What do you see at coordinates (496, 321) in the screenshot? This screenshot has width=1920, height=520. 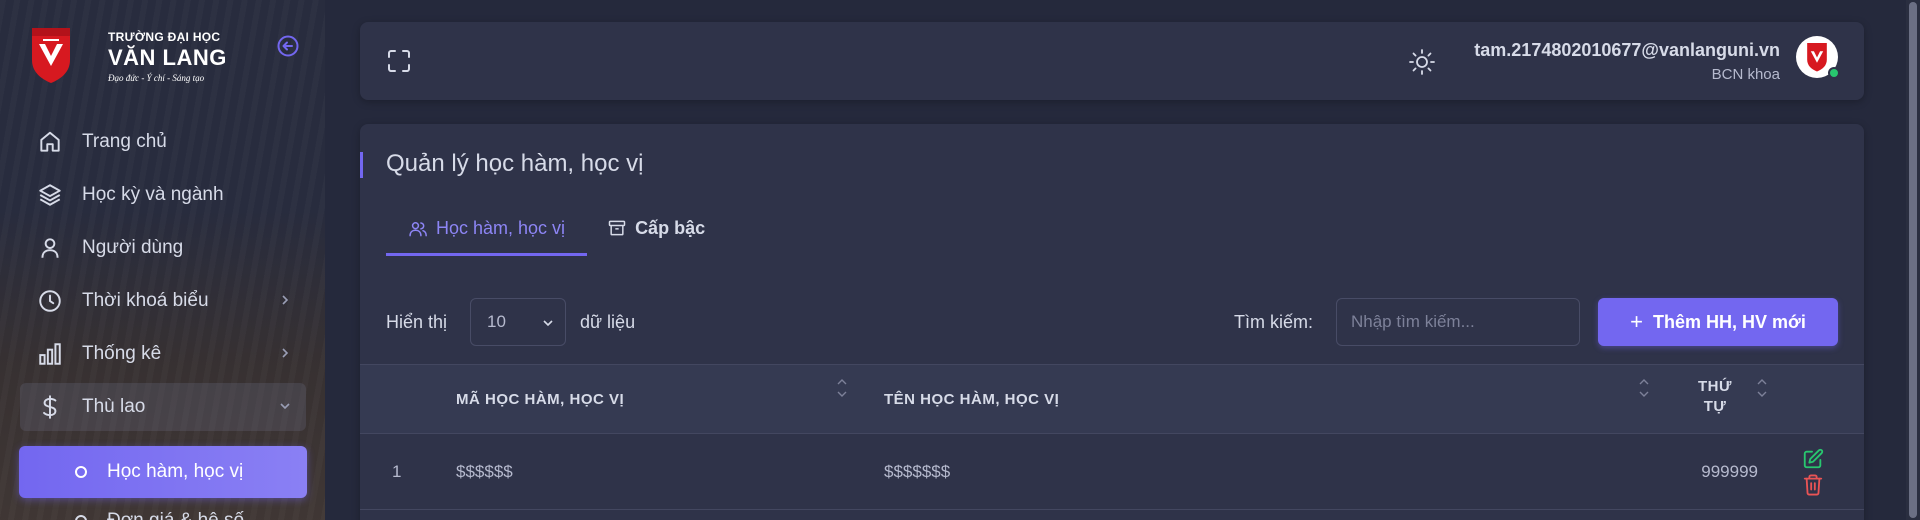 I see `page-size-value: 10` at bounding box center [496, 321].